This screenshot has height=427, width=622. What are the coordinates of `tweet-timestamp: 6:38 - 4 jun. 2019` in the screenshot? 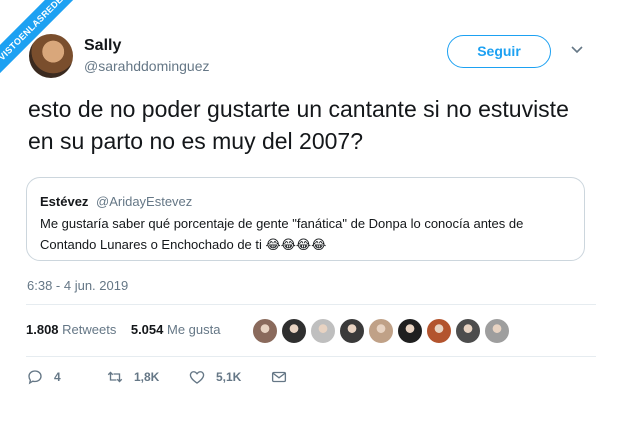 It's located at (77, 285).